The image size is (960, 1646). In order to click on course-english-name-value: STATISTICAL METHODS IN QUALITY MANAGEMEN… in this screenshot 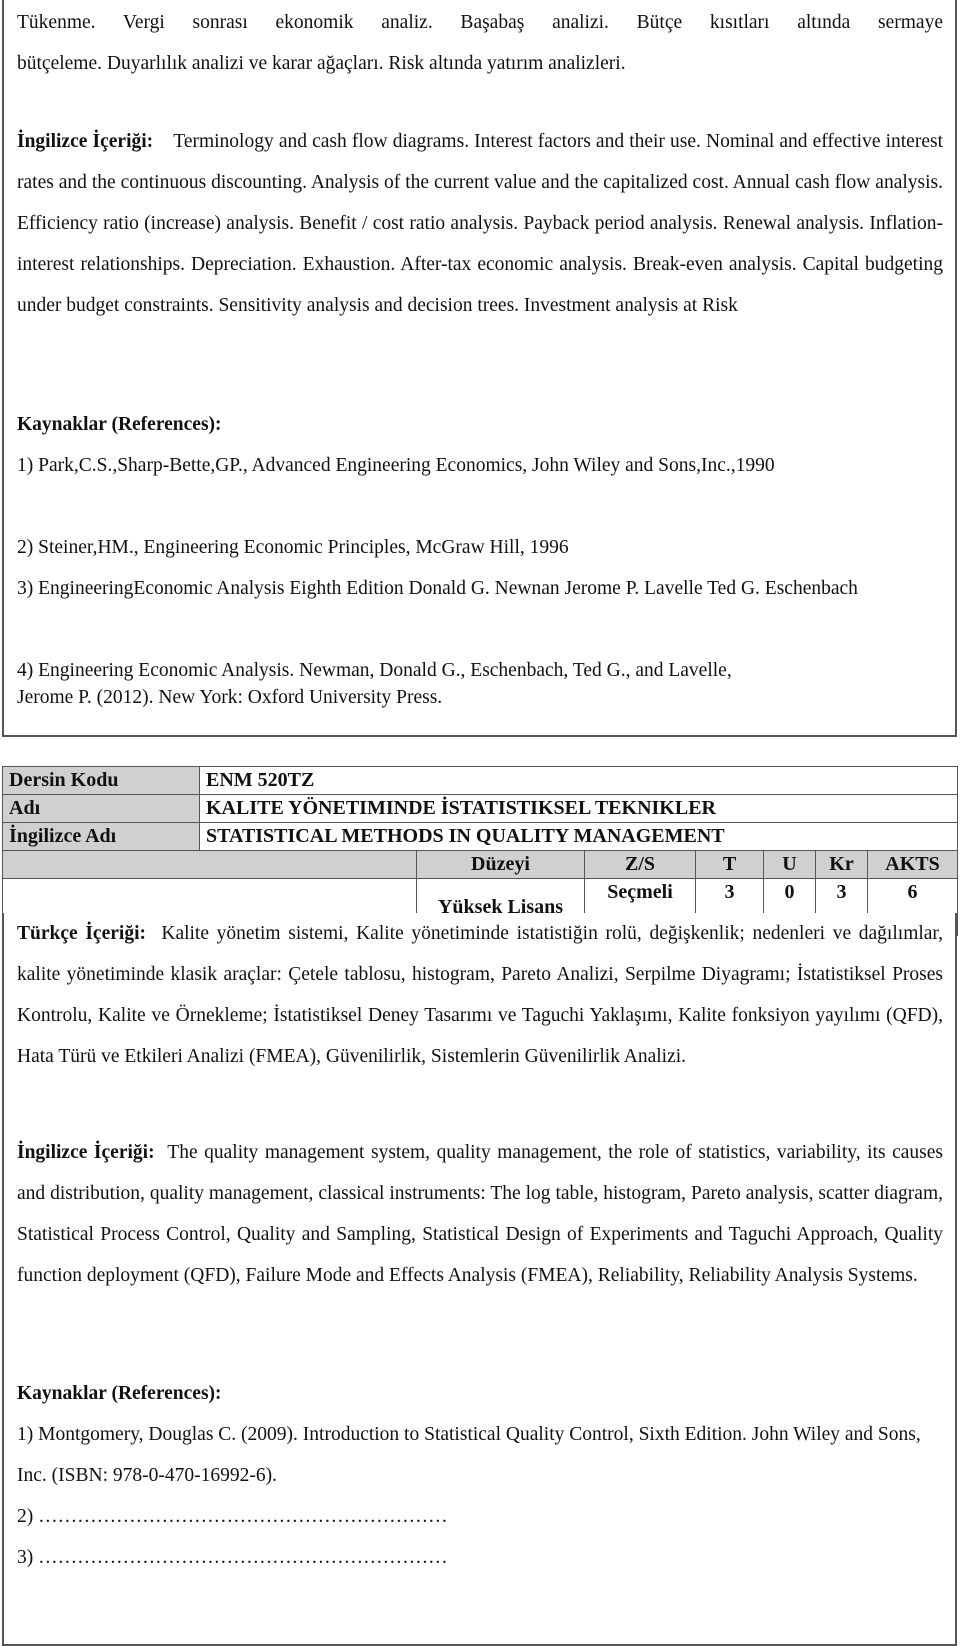, I will do `click(578, 836)`.